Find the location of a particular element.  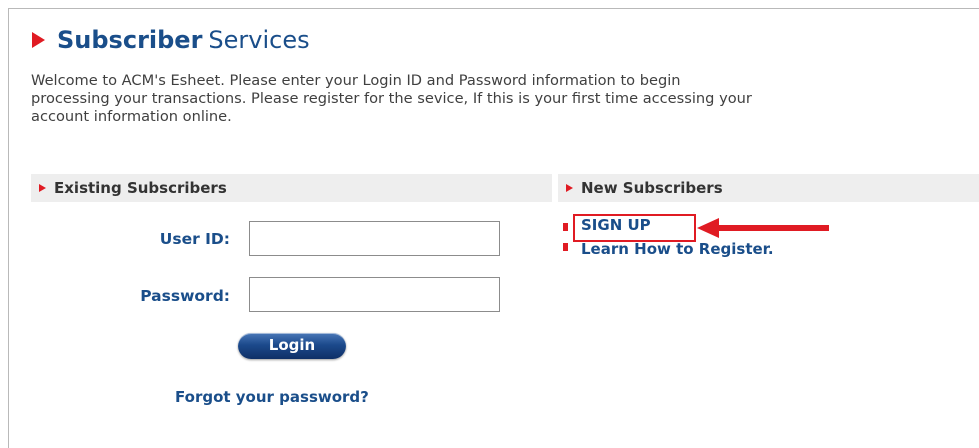

sign-up-link: SIGN UP is located at coordinates (616, 225).